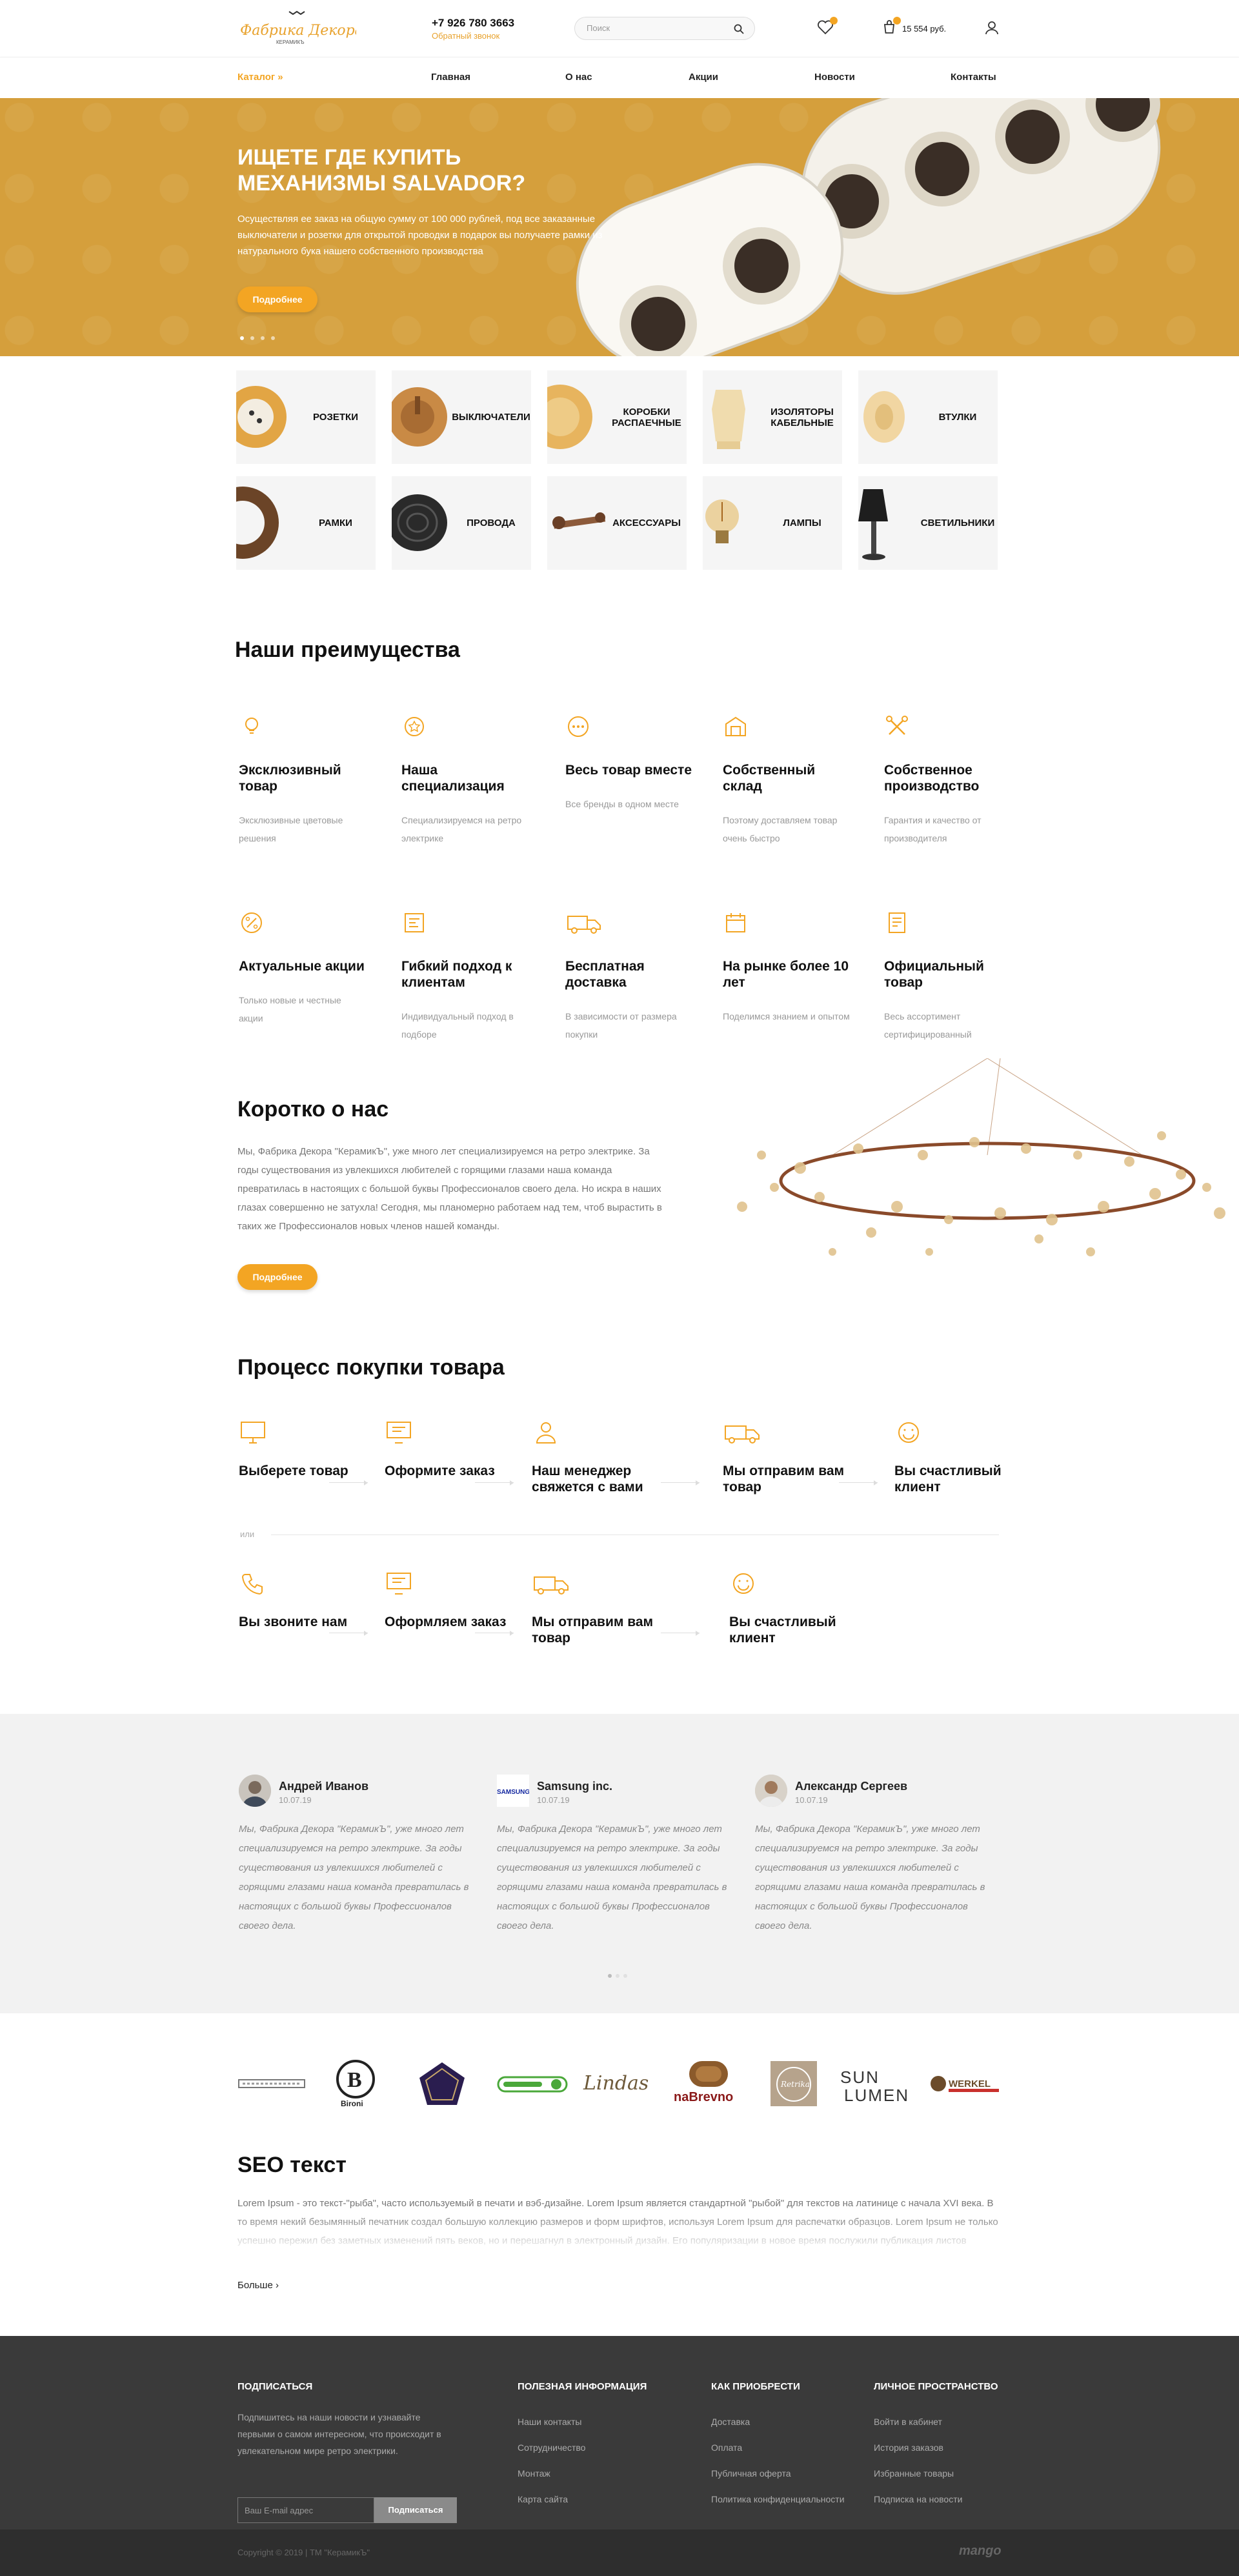 The image size is (1239, 2576). I want to click on category-junction-boxes: Коробки распаечные, so click(617, 417).